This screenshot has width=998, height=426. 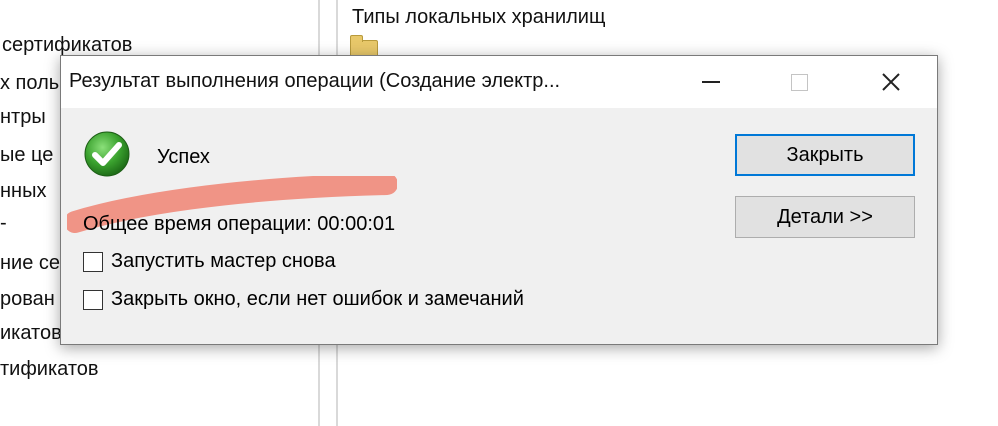 I want to click on tree-item: ние се, so click(x=30, y=263).